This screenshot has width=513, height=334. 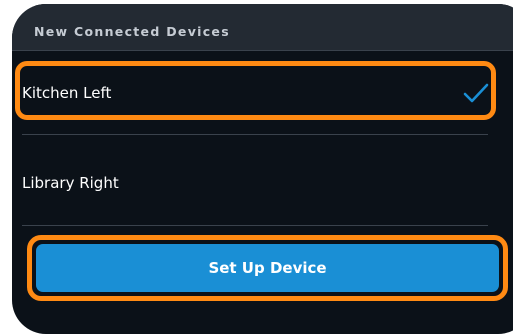 What do you see at coordinates (132, 31) in the screenshot?
I see `section-title: New Connected Devices` at bounding box center [132, 31].